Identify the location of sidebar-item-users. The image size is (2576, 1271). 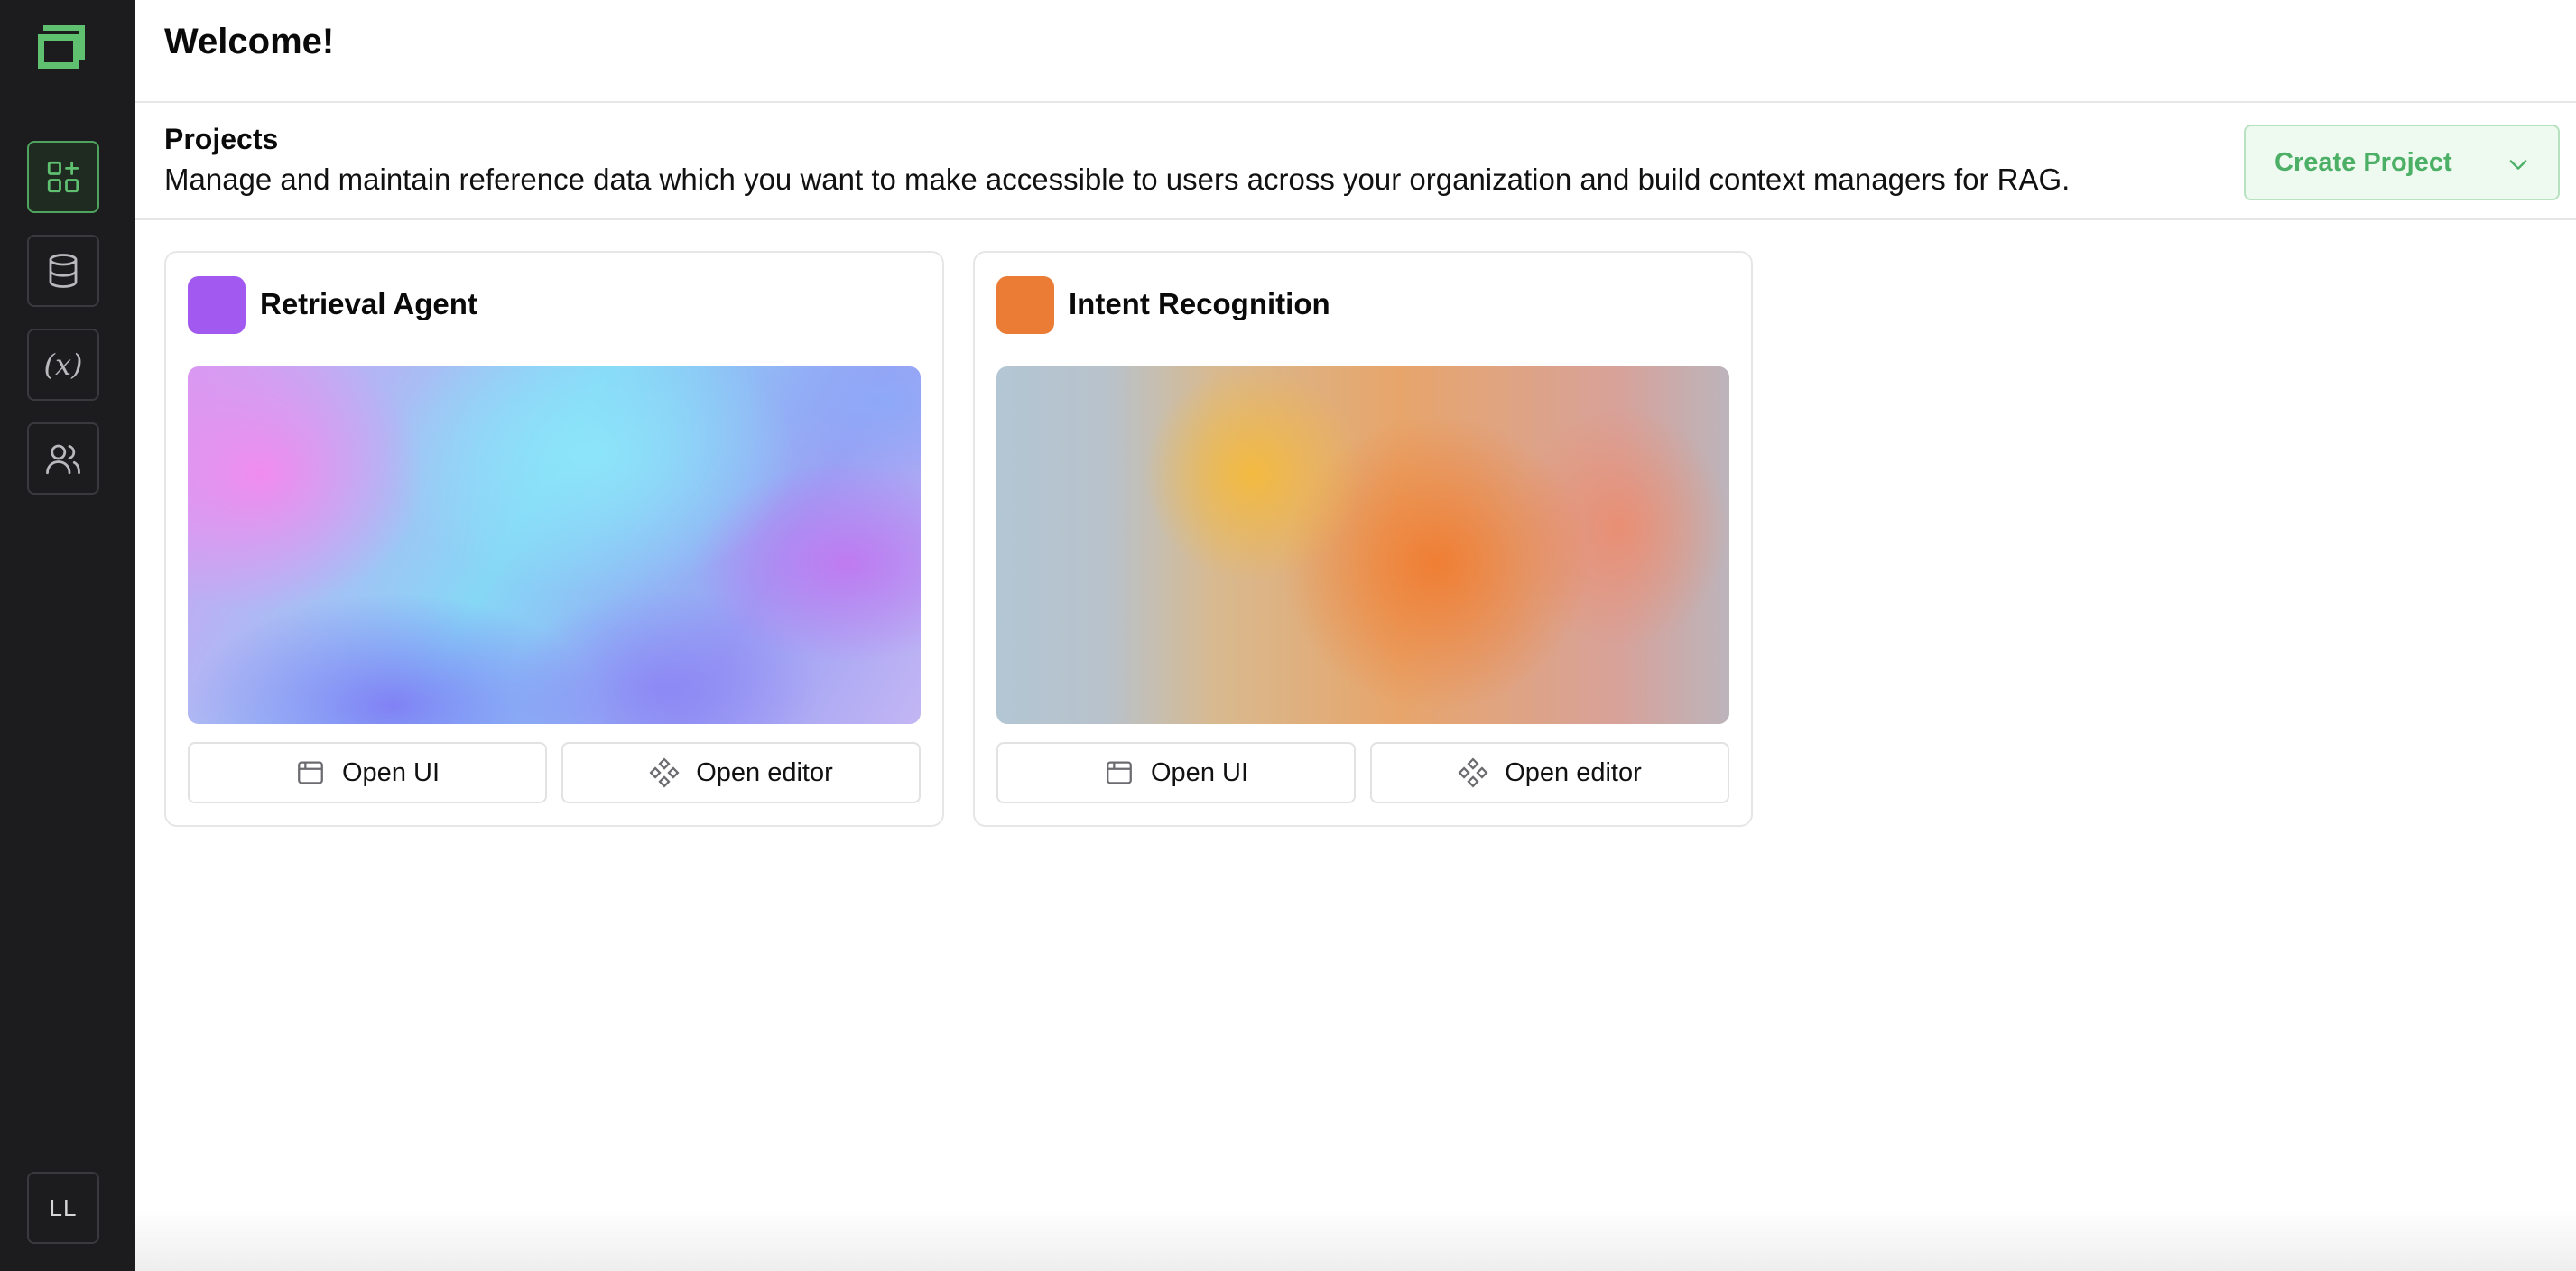
(63, 459).